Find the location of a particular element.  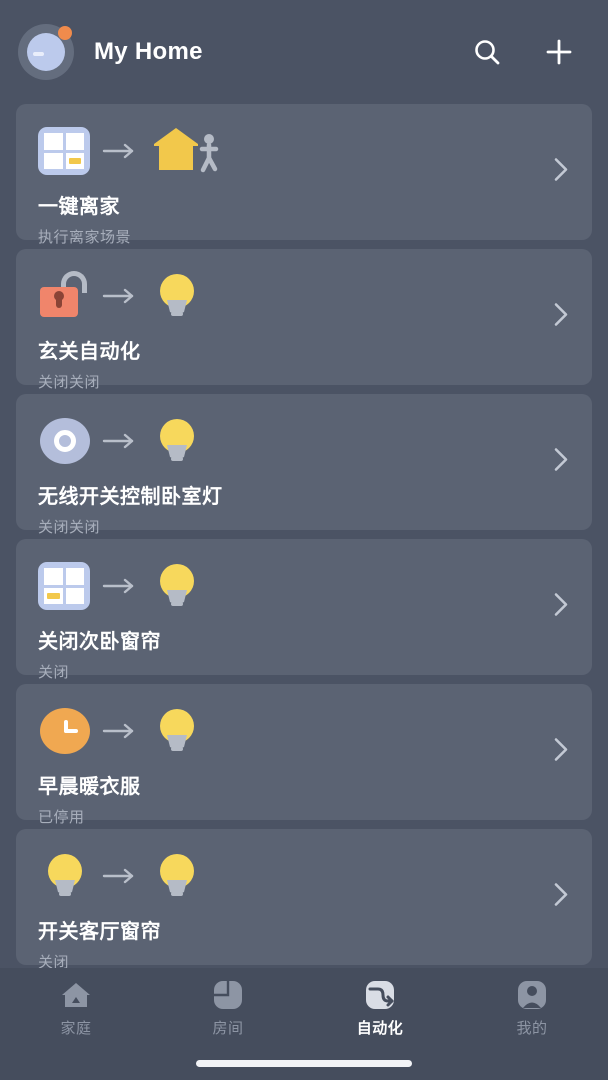

automation-card: 早晨暖衣服 已停用 is located at coordinates (304, 755).